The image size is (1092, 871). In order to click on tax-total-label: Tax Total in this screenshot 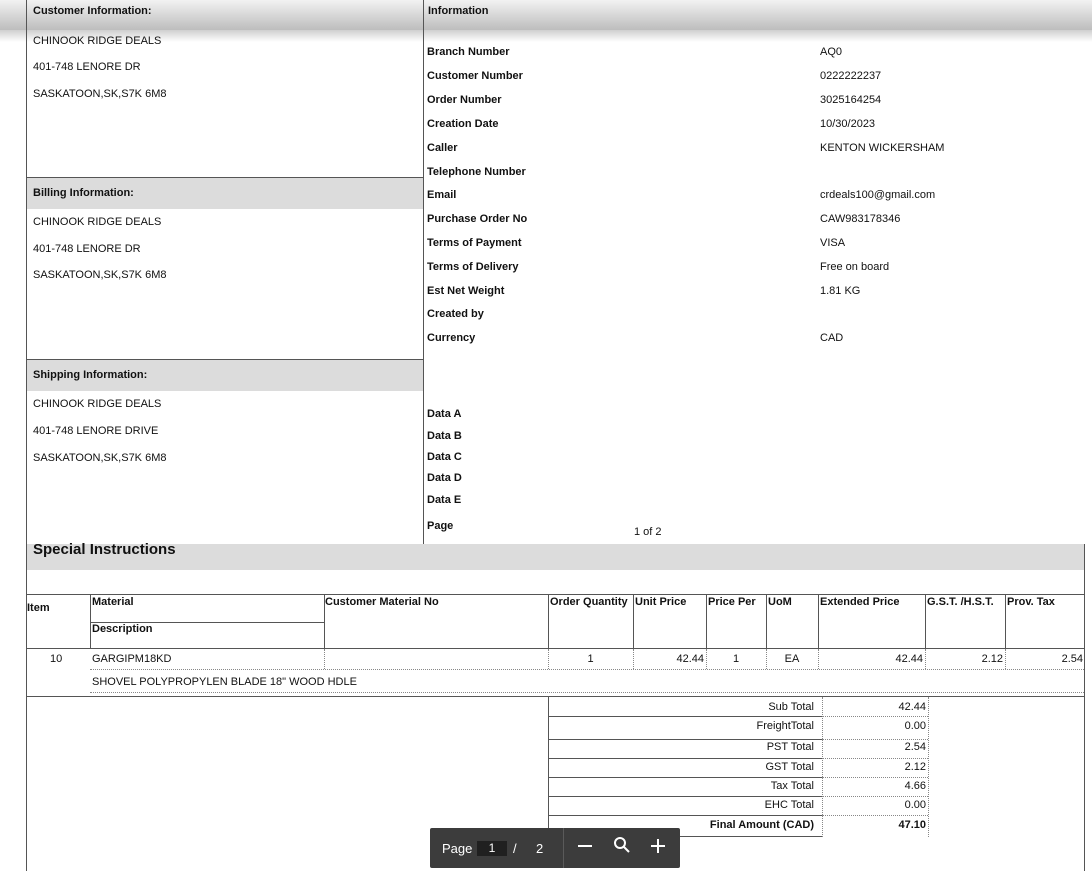, I will do `click(792, 786)`.